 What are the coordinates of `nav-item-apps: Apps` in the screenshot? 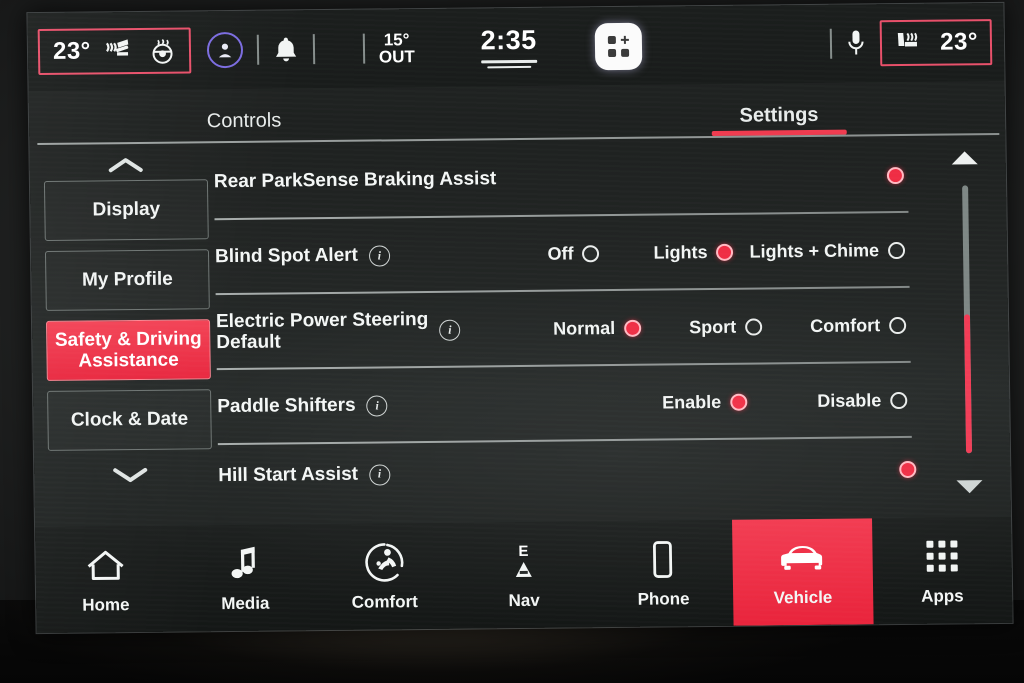 It's located at (942, 570).